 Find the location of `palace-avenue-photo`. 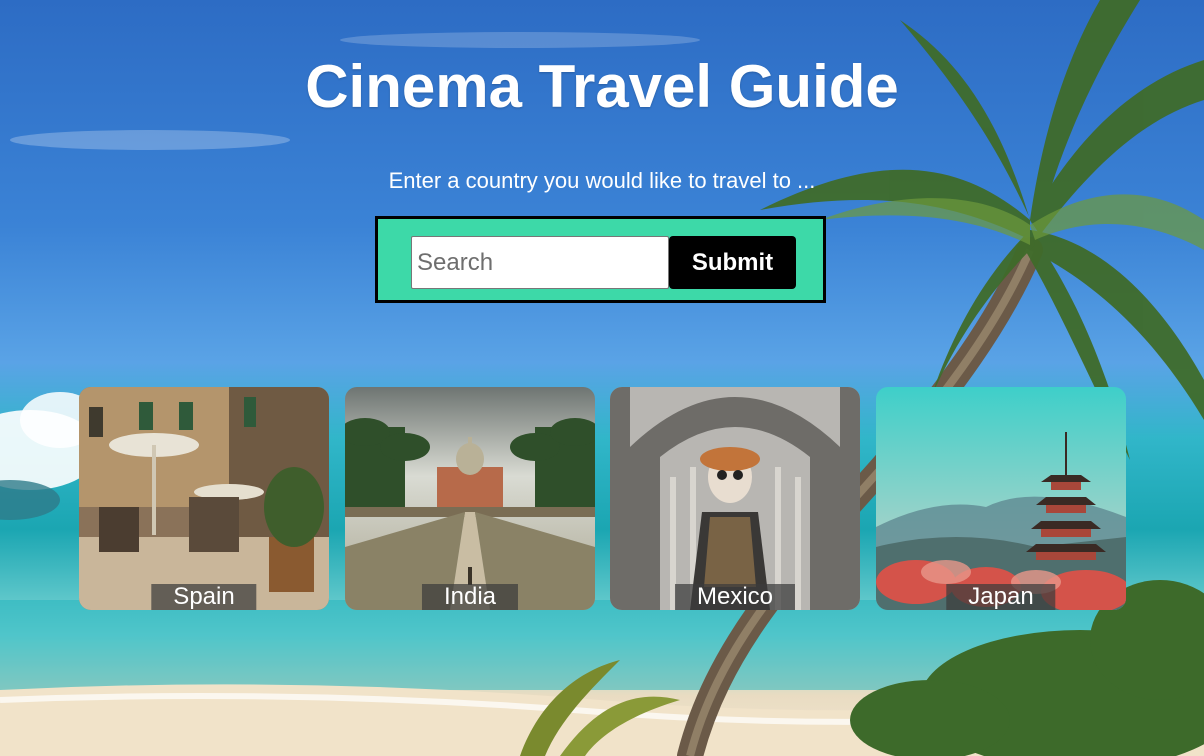

palace-avenue-photo is located at coordinates (470, 498).